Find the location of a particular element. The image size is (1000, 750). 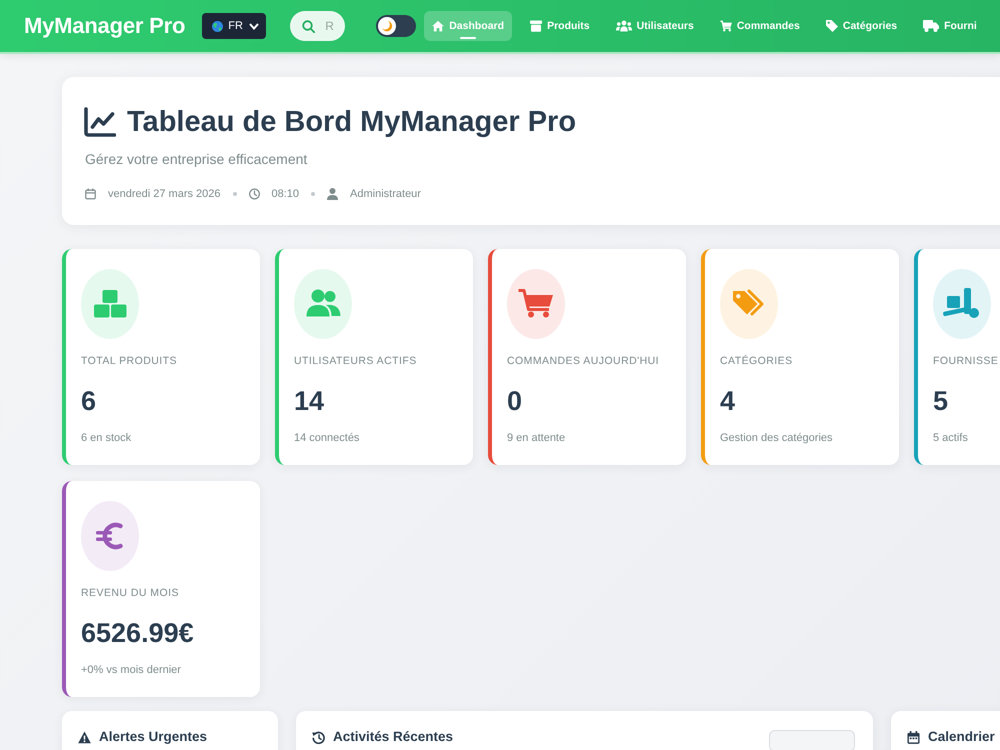

nav-tab: Catégories is located at coordinates (862, 26).